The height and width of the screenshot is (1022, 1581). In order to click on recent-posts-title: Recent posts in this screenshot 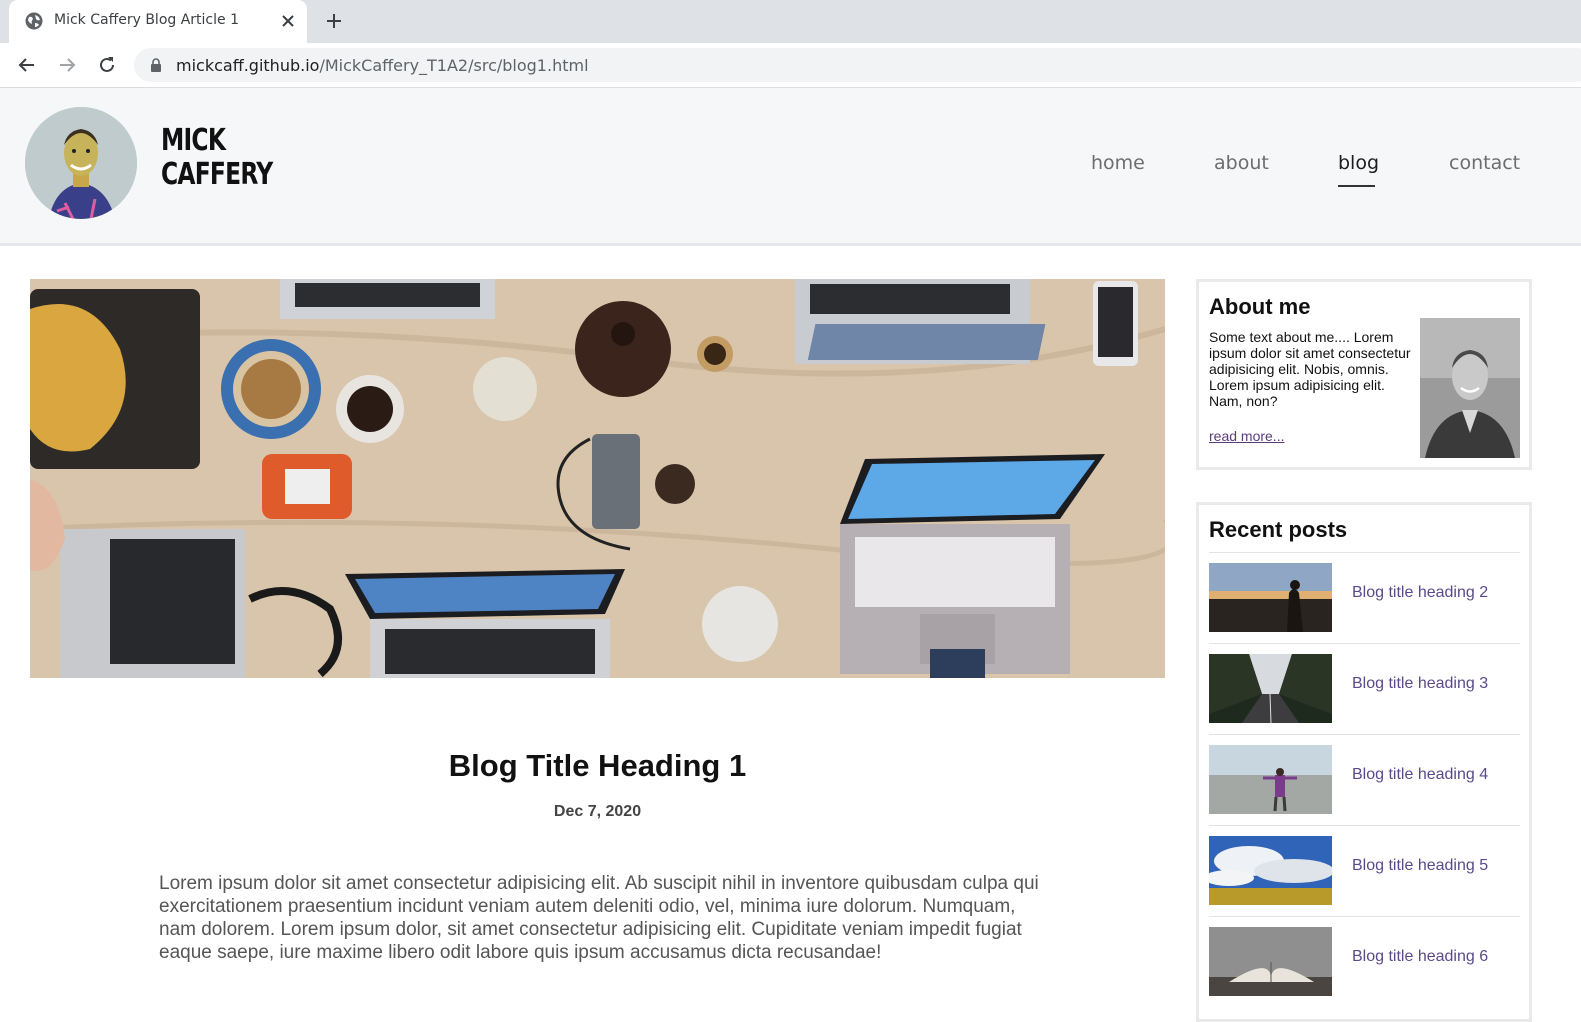, I will do `click(1278, 529)`.